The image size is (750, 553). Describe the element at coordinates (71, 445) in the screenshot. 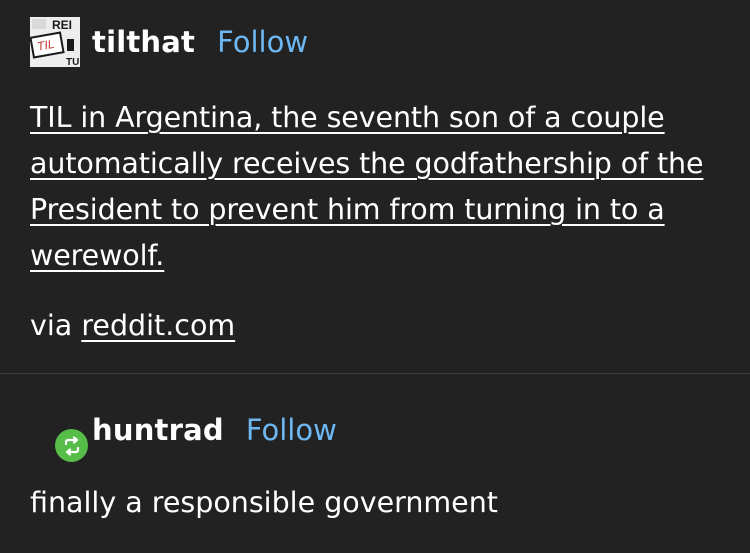

I see `reblog-icon` at that location.